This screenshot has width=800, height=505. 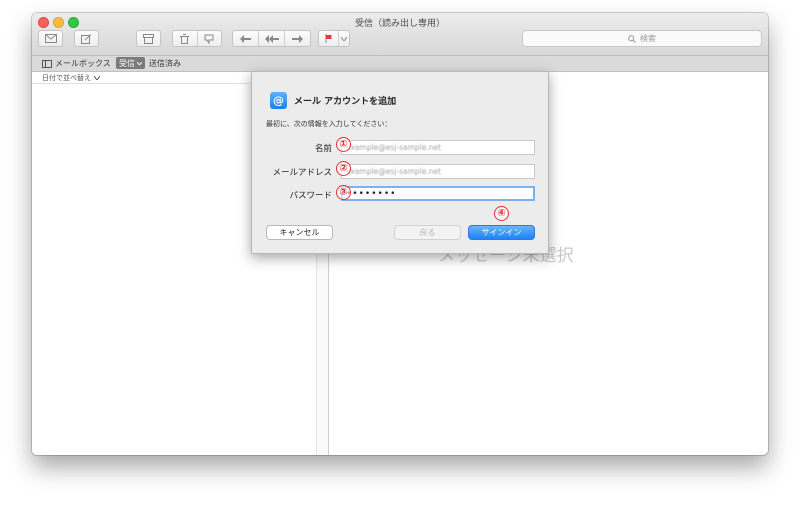 What do you see at coordinates (632, 38) in the screenshot?
I see `magnifier-icon` at bounding box center [632, 38].